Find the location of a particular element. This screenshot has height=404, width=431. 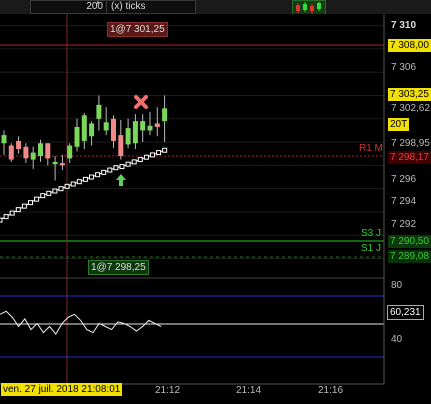

oscillator-line is located at coordinates (81, 323).